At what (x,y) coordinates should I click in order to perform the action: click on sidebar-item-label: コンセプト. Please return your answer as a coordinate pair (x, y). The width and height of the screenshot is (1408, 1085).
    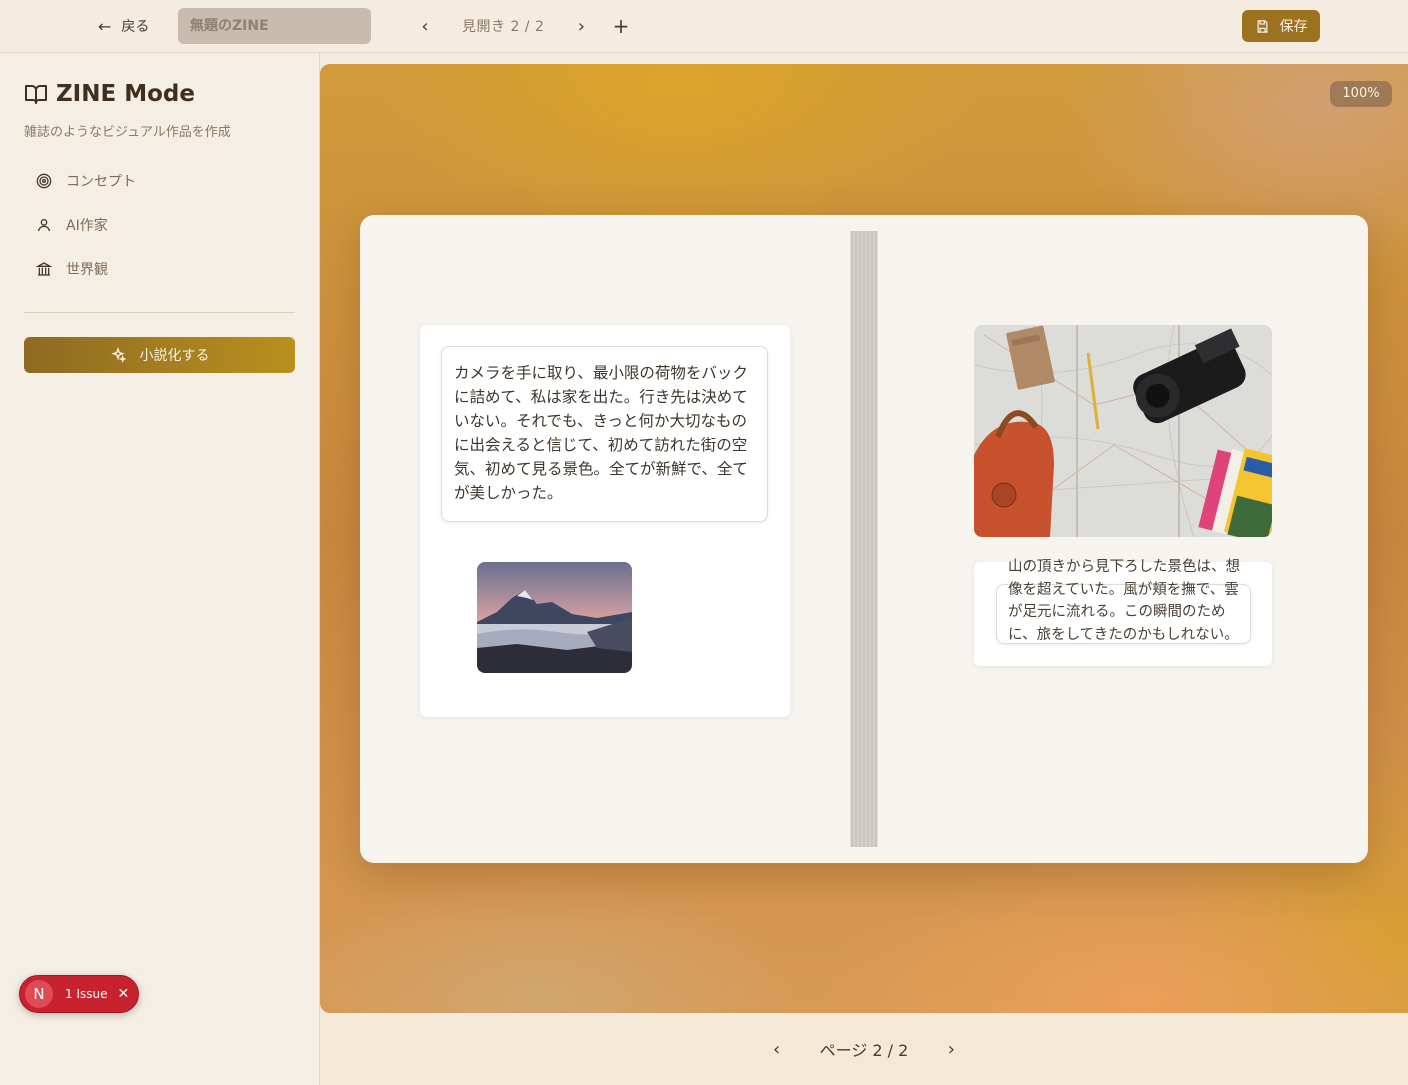
    Looking at the image, I should click on (101, 182).